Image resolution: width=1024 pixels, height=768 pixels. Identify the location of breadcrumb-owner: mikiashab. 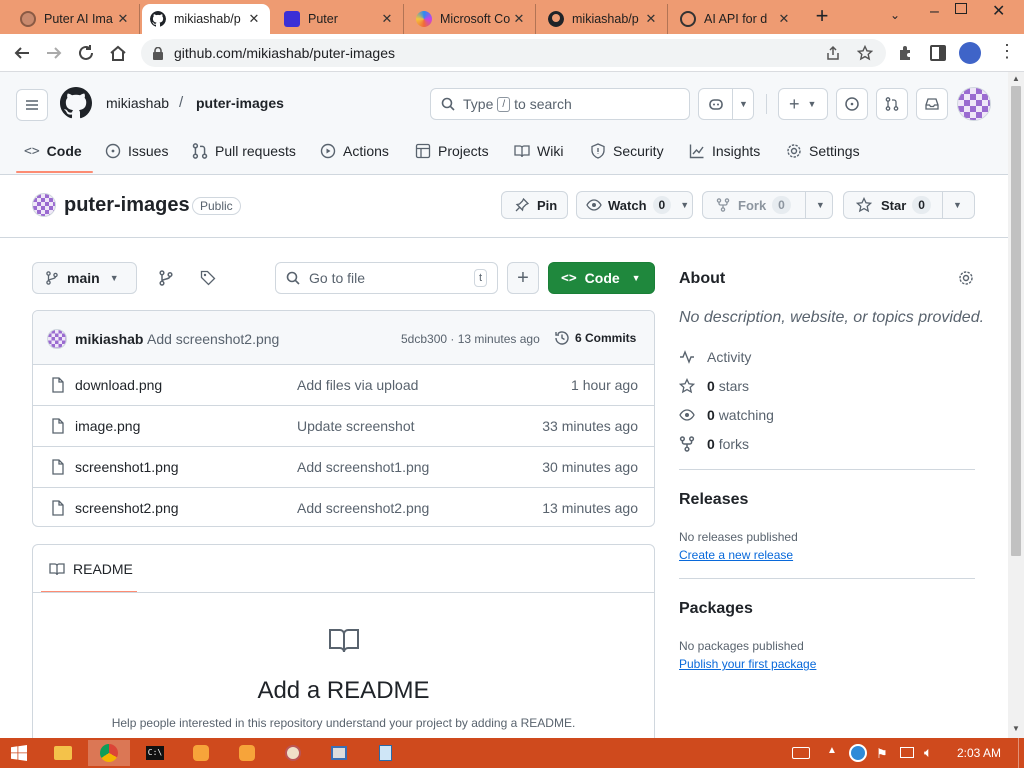
(137, 103).